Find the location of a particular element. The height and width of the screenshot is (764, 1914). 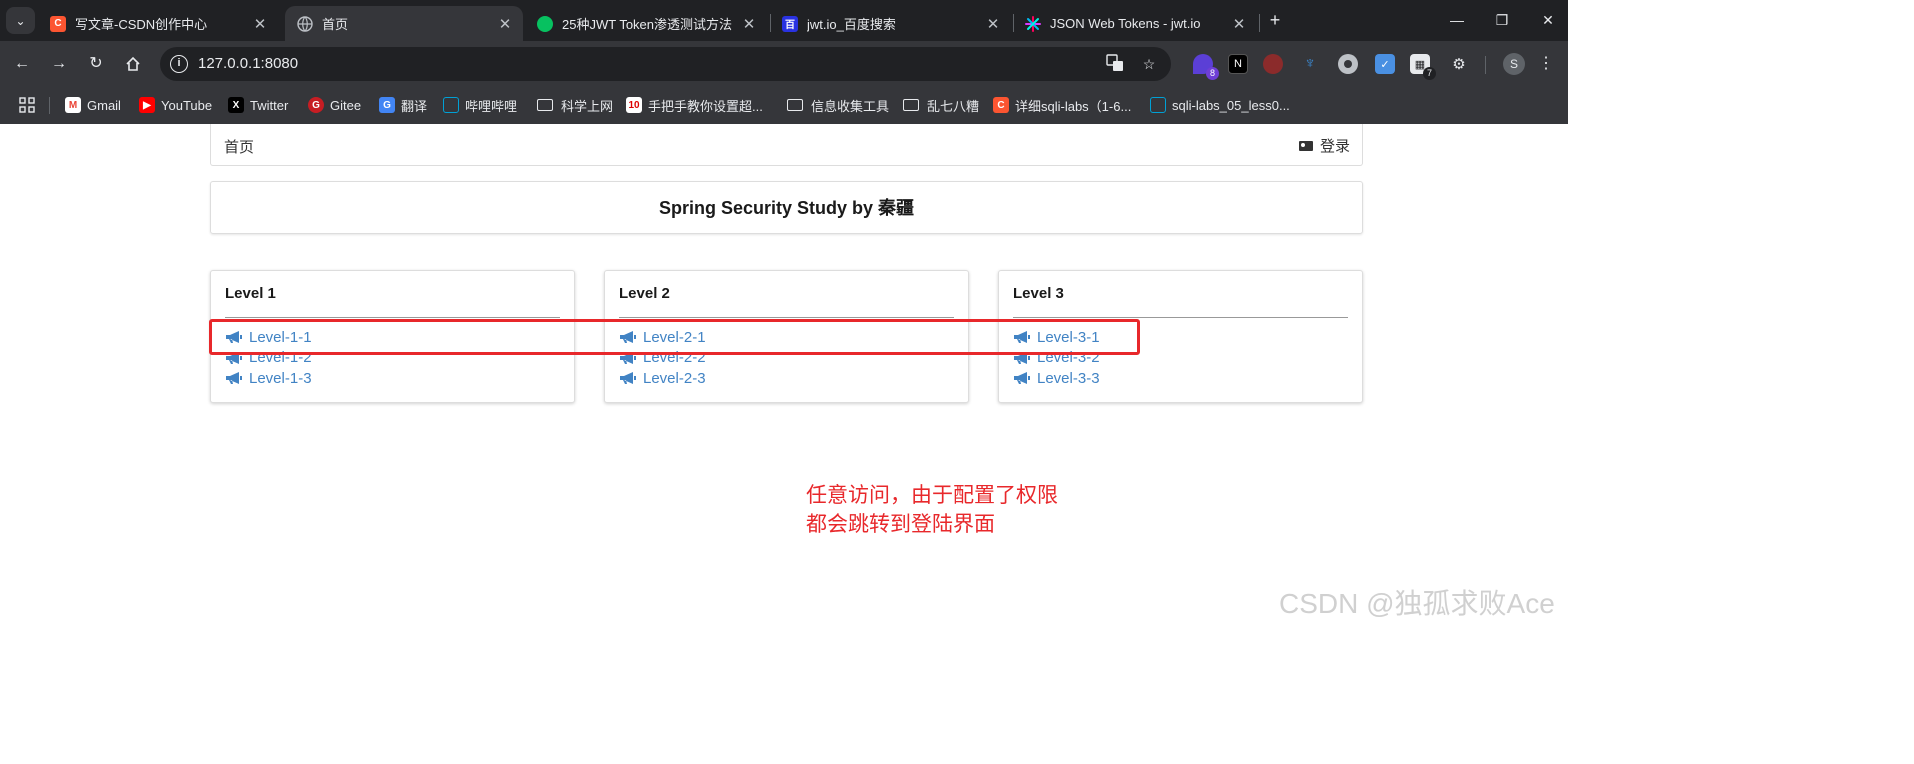

extension-circle-icon is located at coordinates (1348, 64).